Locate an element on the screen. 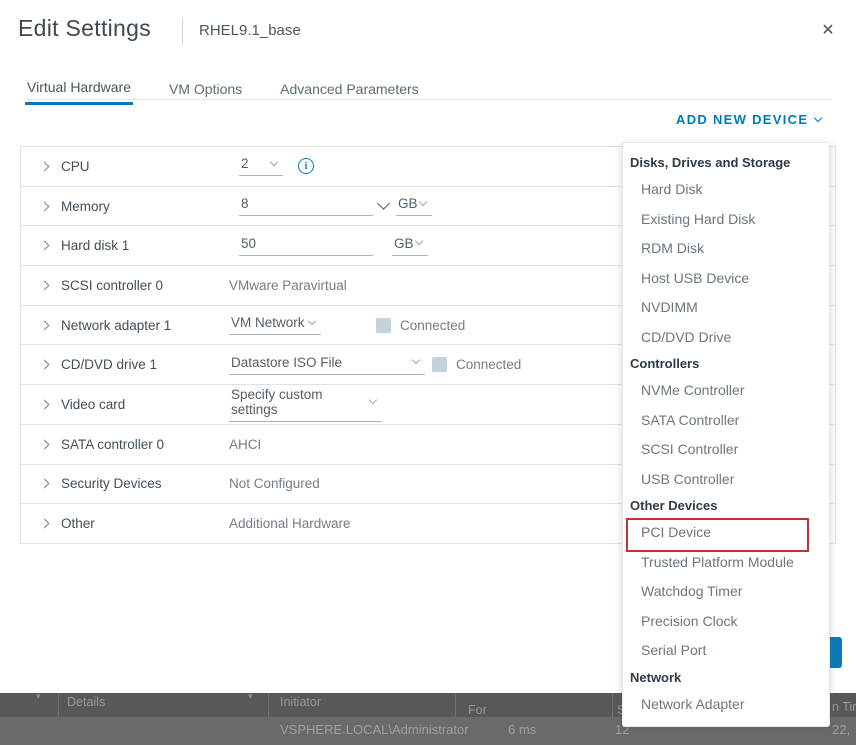 Image resolution: width=856 pixels, height=745 pixels. column-header-initiator: Initiator is located at coordinates (300, 702).